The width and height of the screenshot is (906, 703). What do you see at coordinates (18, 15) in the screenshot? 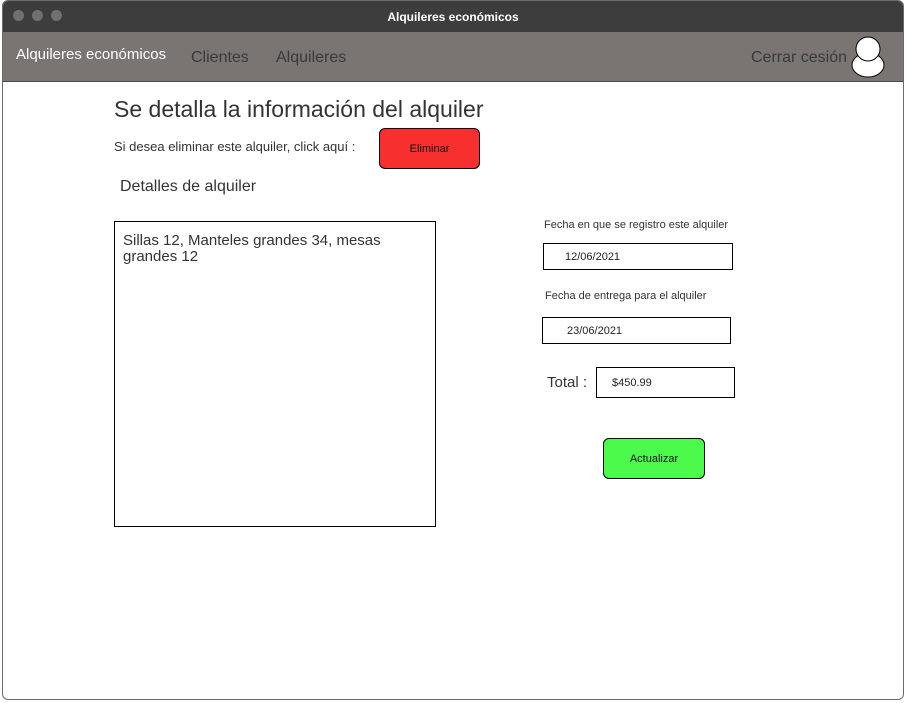
I see `close-window-button` at bounding box center [18, 15].